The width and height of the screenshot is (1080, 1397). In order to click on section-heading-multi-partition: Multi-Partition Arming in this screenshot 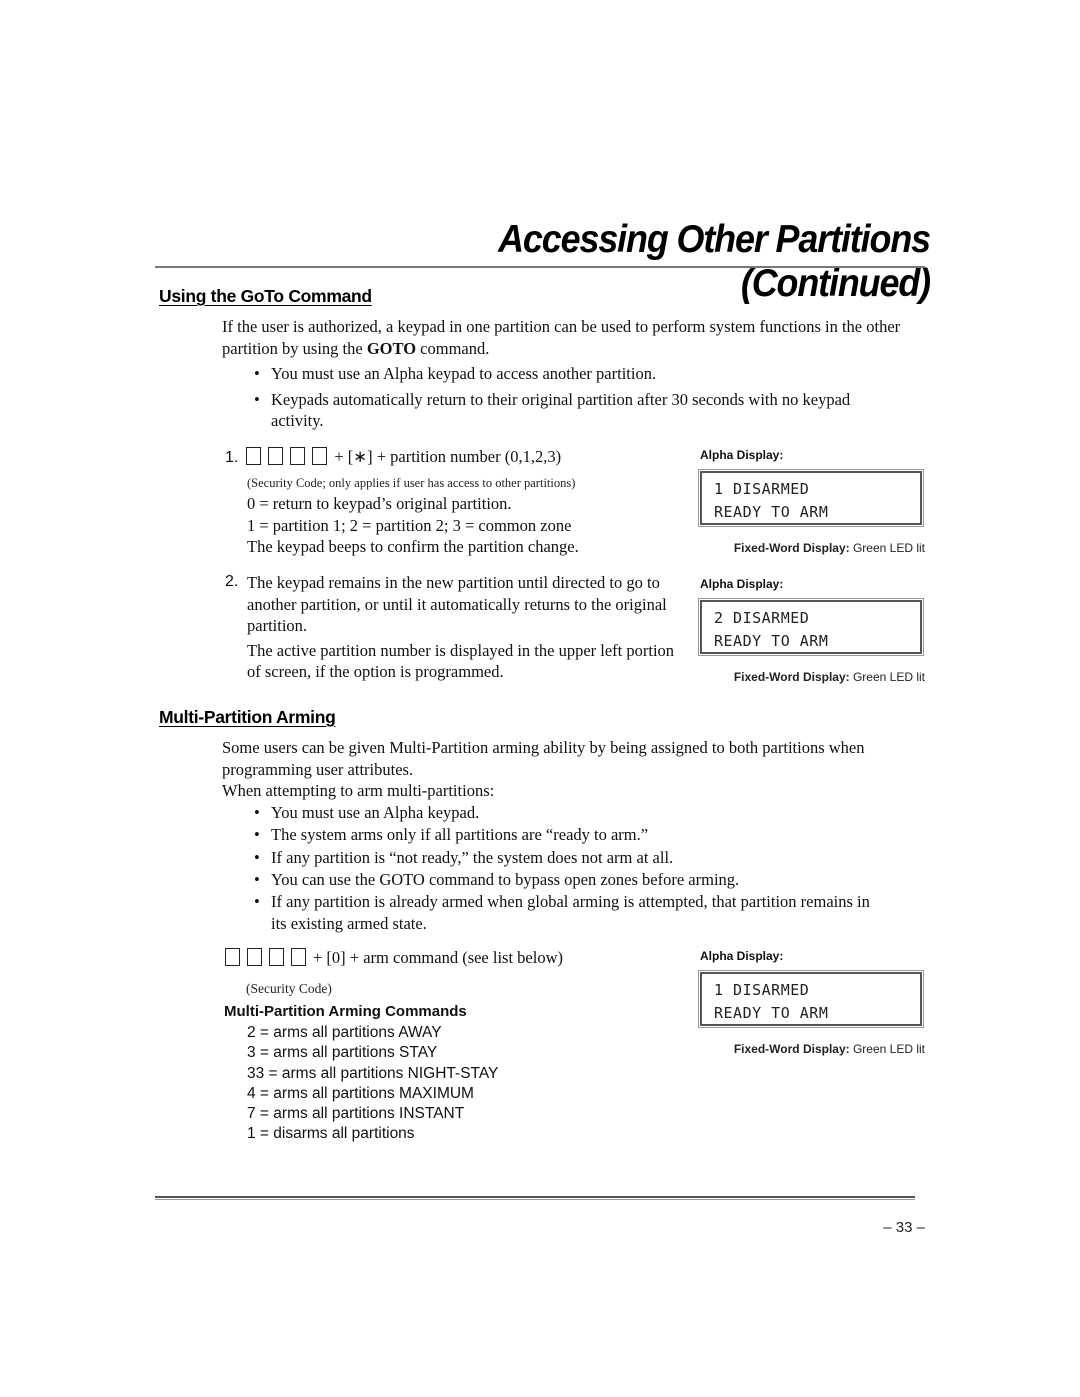, I will do `click(247, 717)`.